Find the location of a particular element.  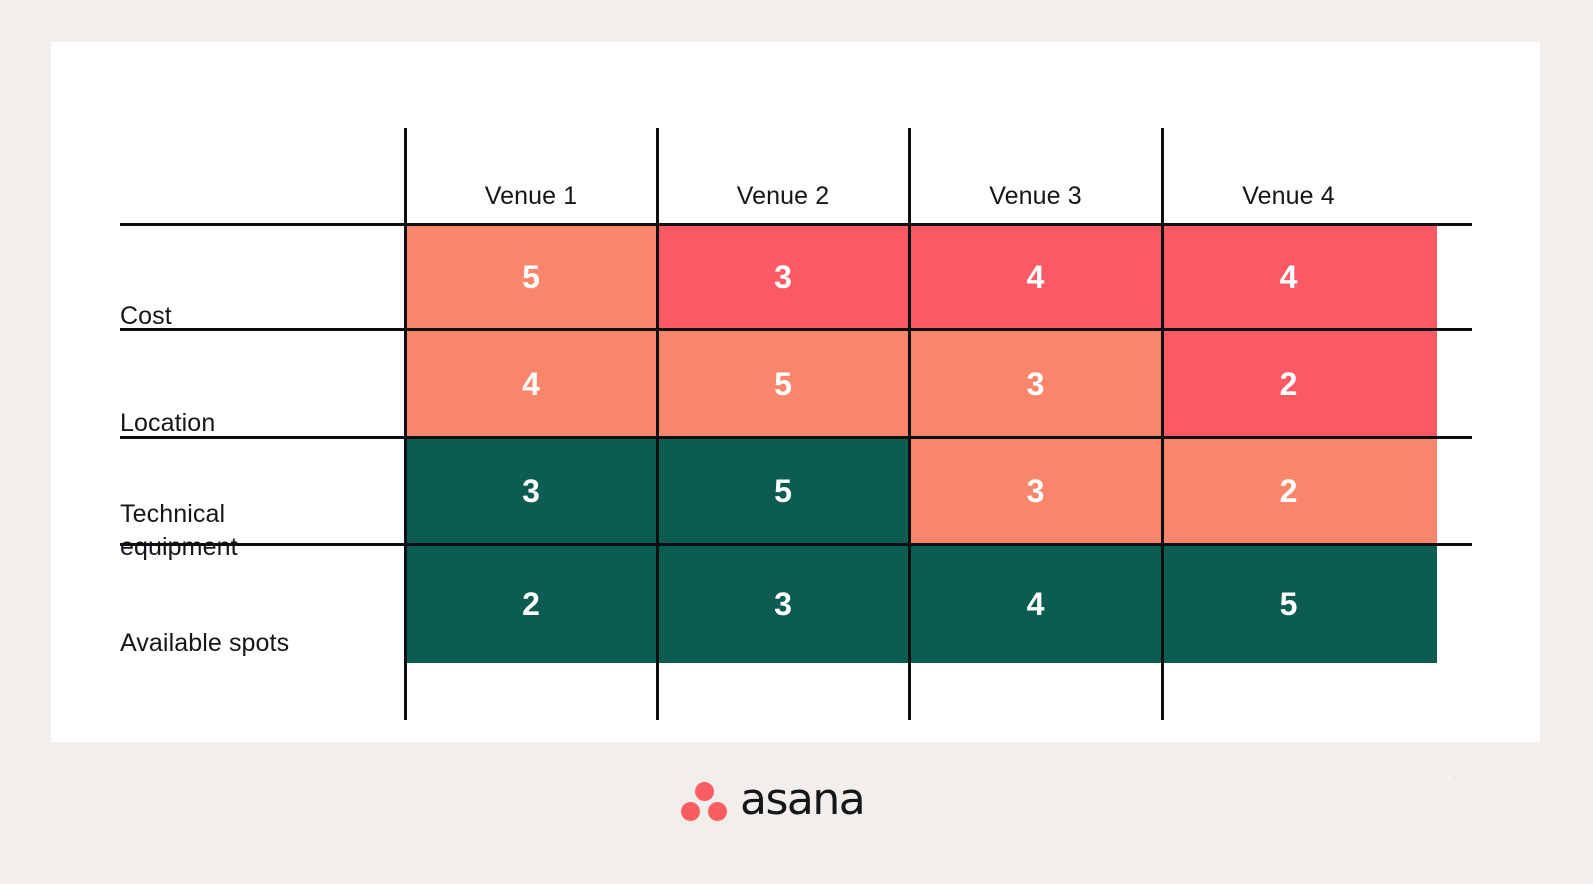

row-header-label: Technical equipment is located at coordinates (179, 530).